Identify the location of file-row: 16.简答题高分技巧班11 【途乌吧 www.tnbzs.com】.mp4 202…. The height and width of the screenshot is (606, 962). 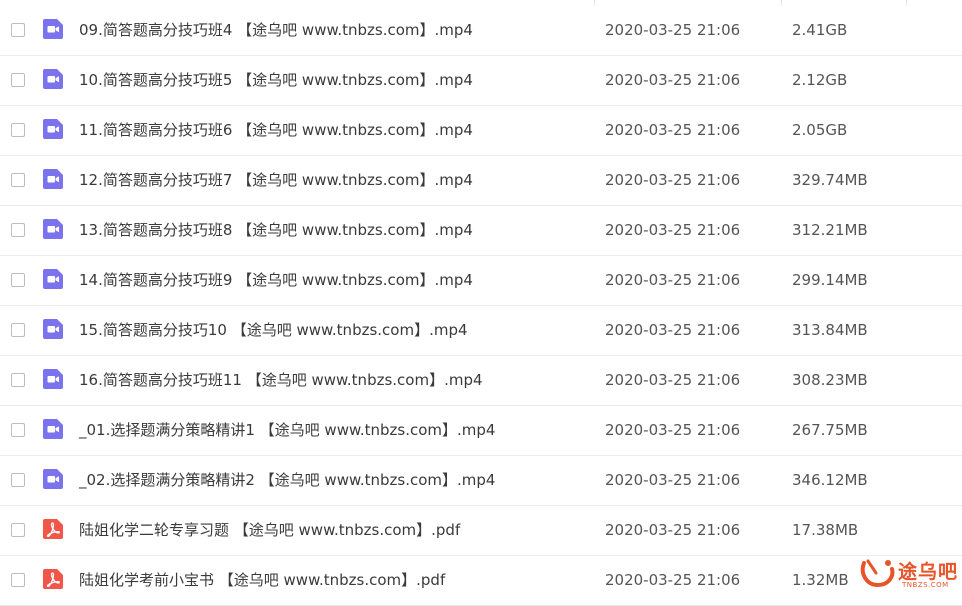
(481, 381).